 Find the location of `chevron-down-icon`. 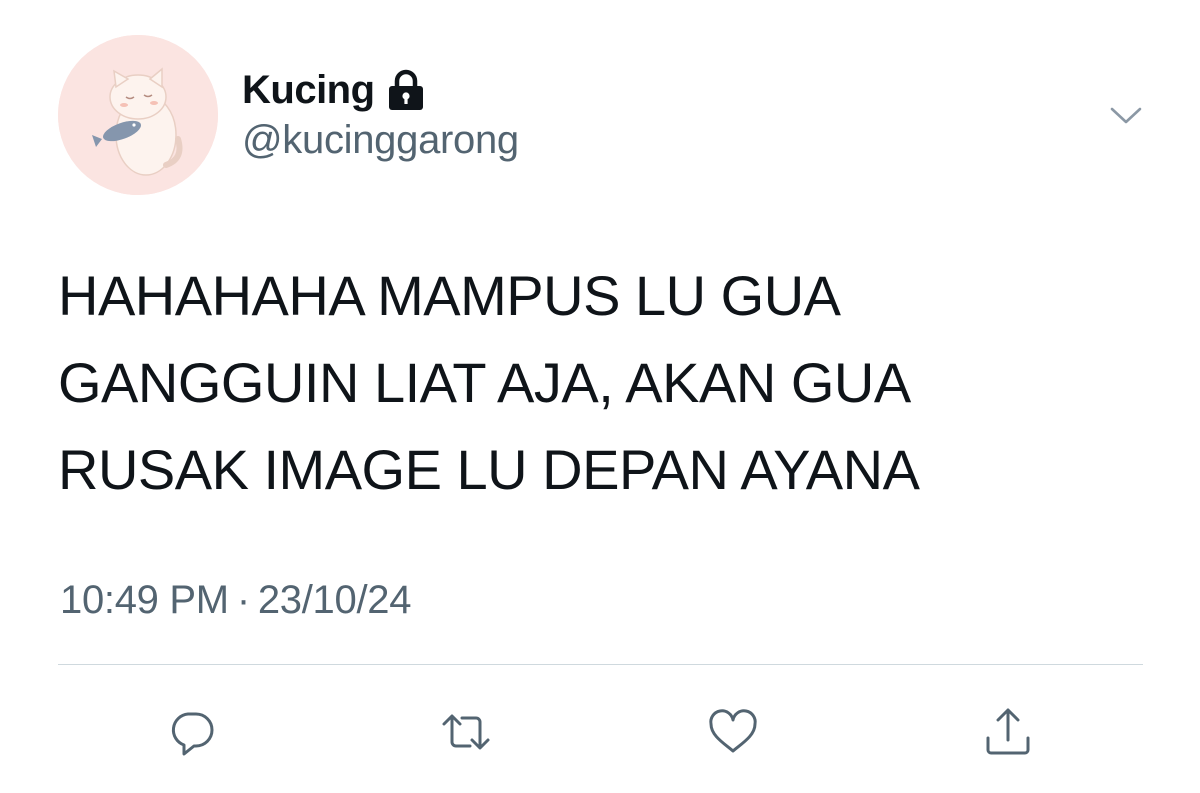

chevron-down-icon is located at coordinates (1126, 116).